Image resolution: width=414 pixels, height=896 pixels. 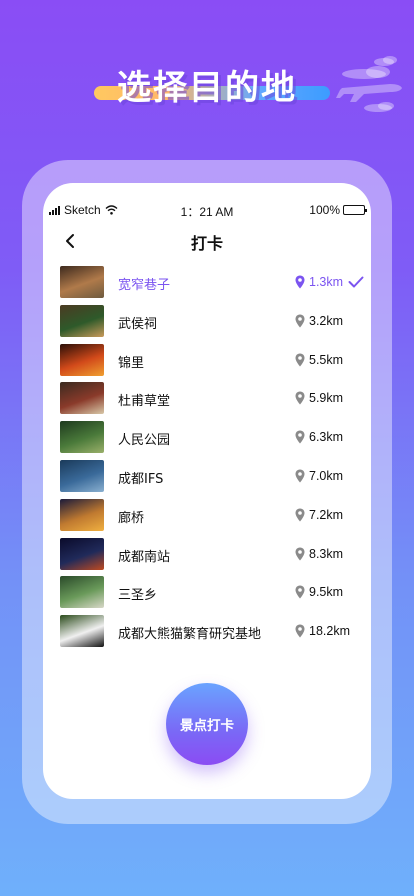 What do you see at coordinates (369, 84) in the screenshot?
I see `airplane-icon` at bounding box center [369, 84].